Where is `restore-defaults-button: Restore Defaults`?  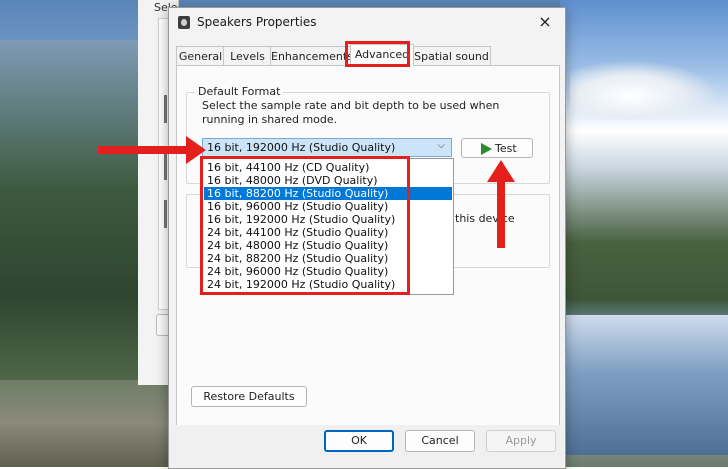
restore-defaults-button: Restore Defaults is located at coordinates (249, 396).